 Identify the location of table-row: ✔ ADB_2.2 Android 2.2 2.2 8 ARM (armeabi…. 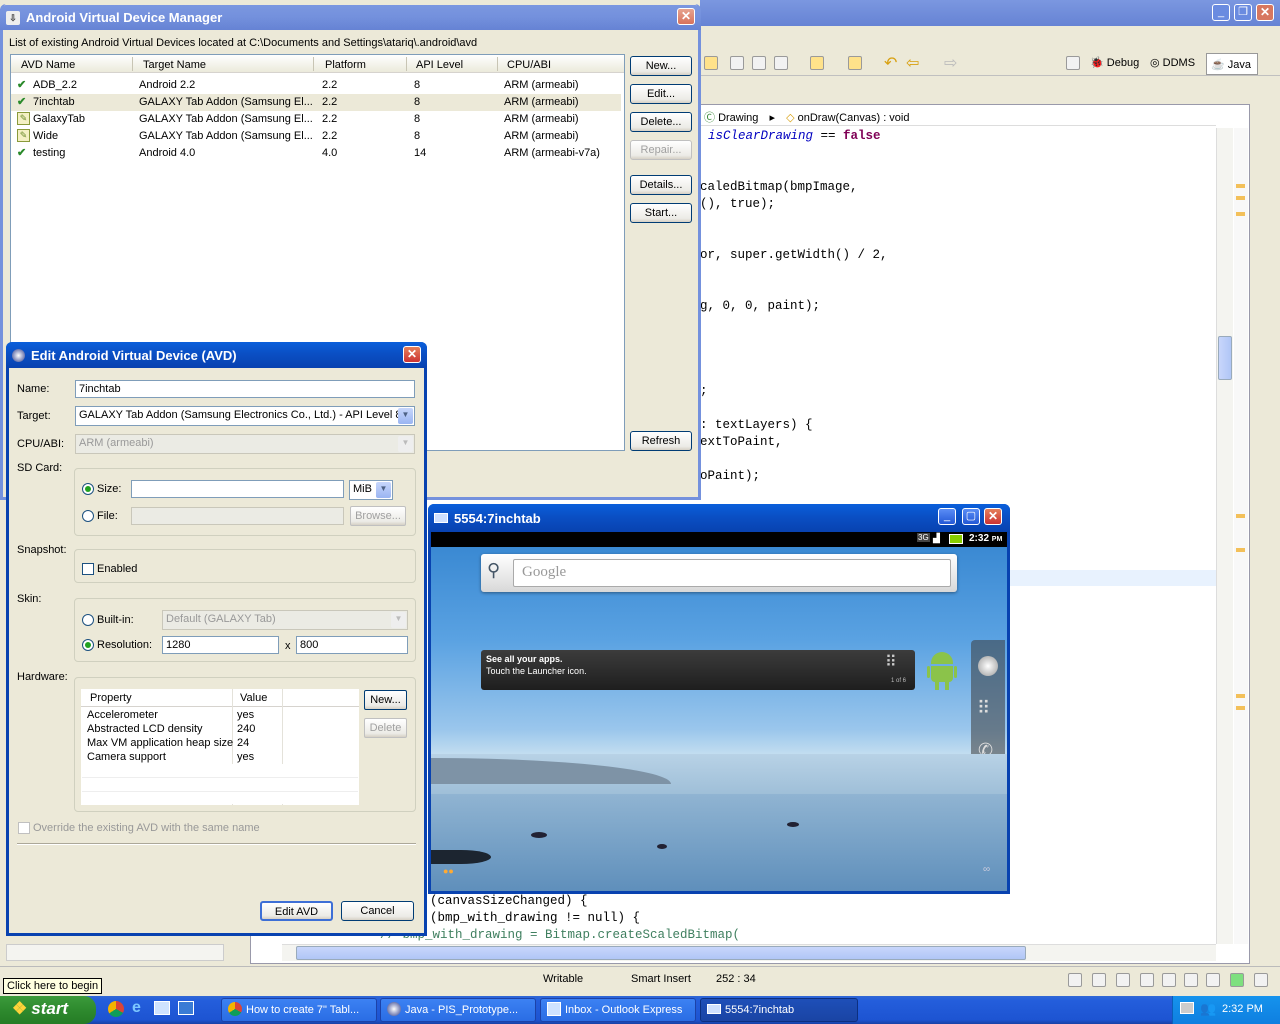
(316, 85).